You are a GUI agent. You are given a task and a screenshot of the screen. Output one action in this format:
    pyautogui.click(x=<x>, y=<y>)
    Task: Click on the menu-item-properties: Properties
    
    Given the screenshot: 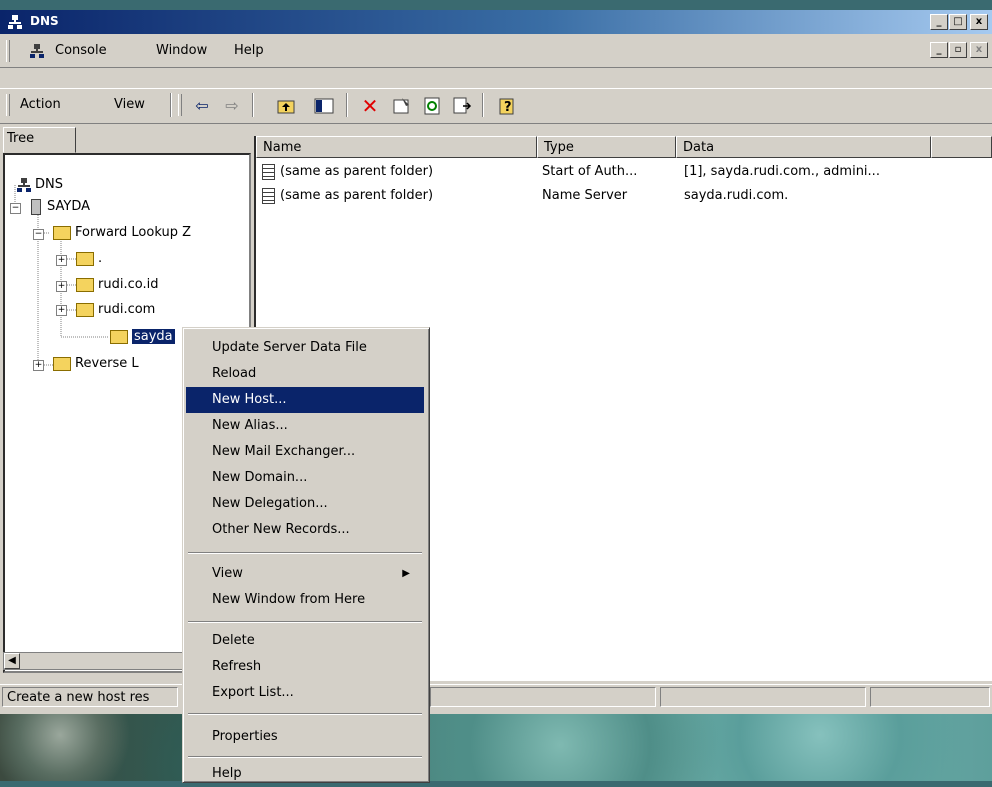 What is the action you would take?
    pyautogui.click(x=305, y=737)
    